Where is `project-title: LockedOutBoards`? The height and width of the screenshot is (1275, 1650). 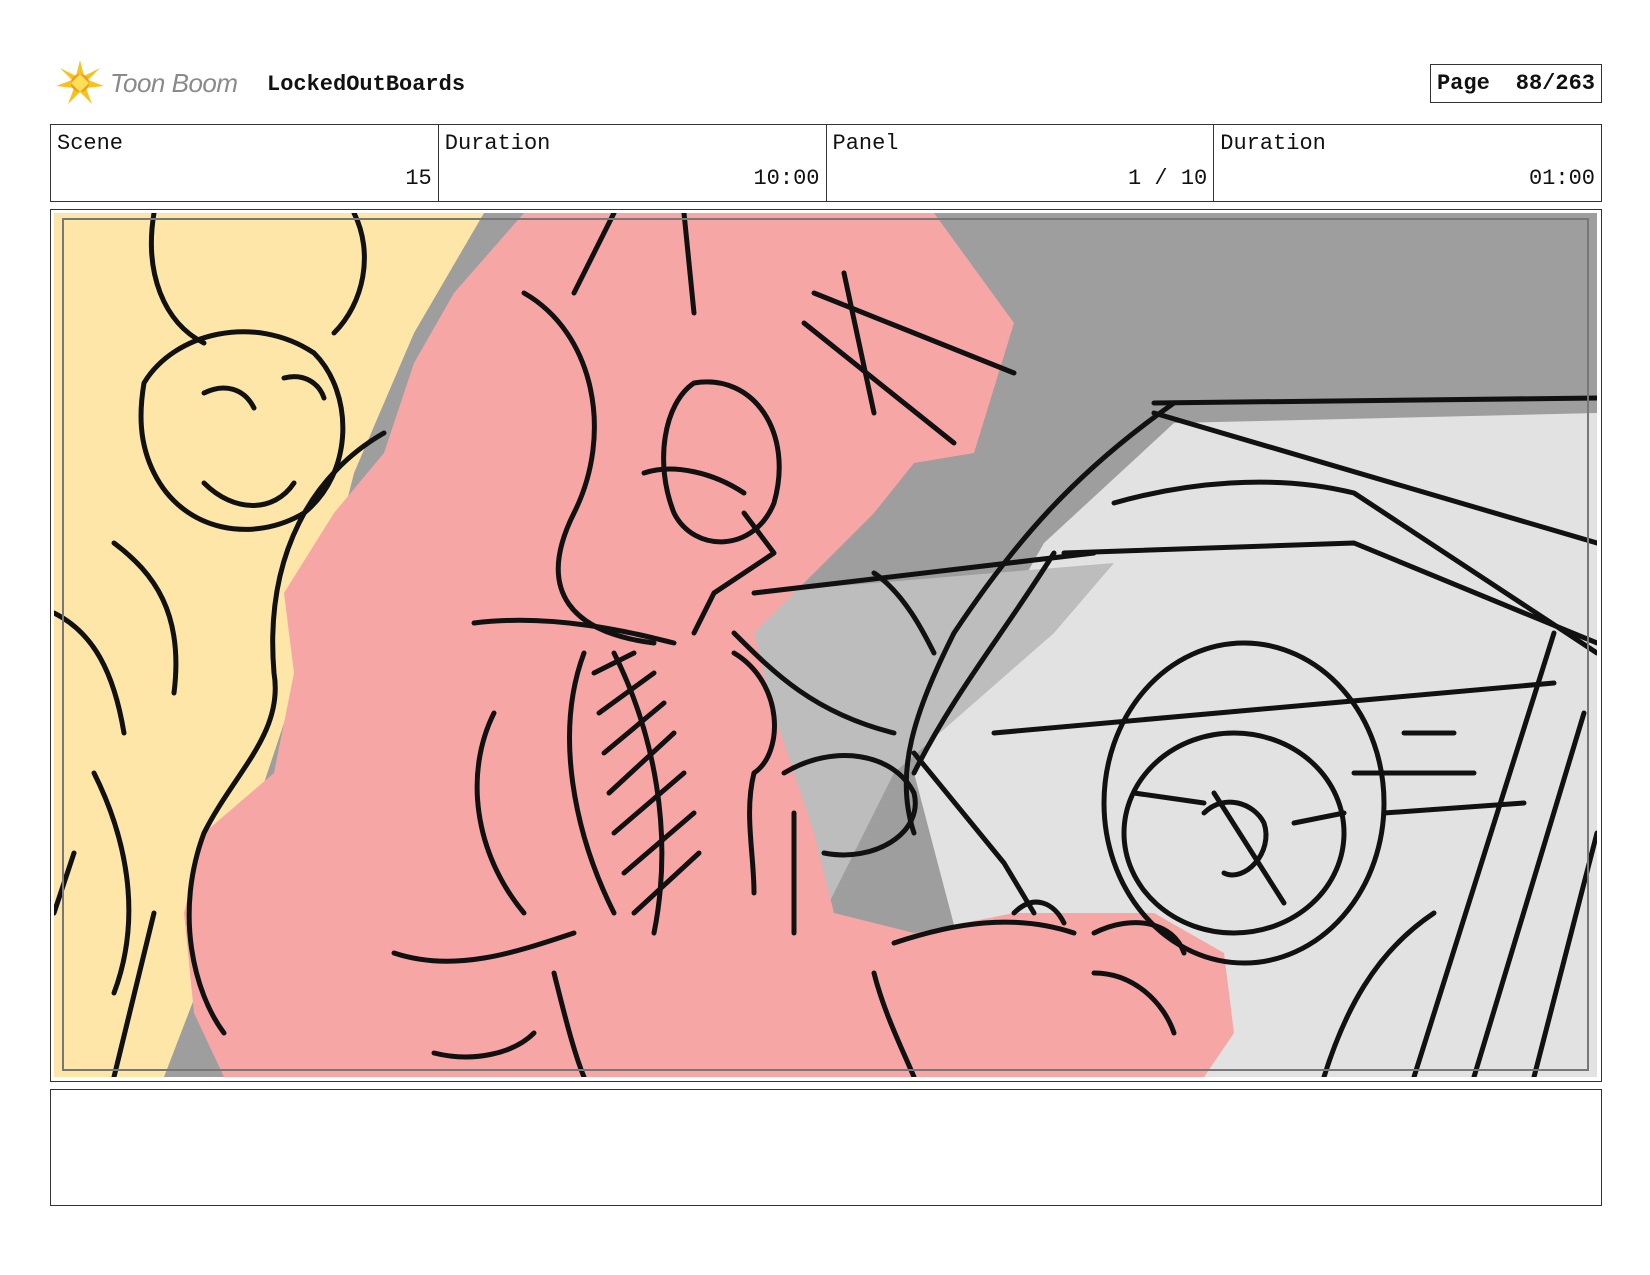 project-title: LockedOutBoards is located at coordinates (366, 84).